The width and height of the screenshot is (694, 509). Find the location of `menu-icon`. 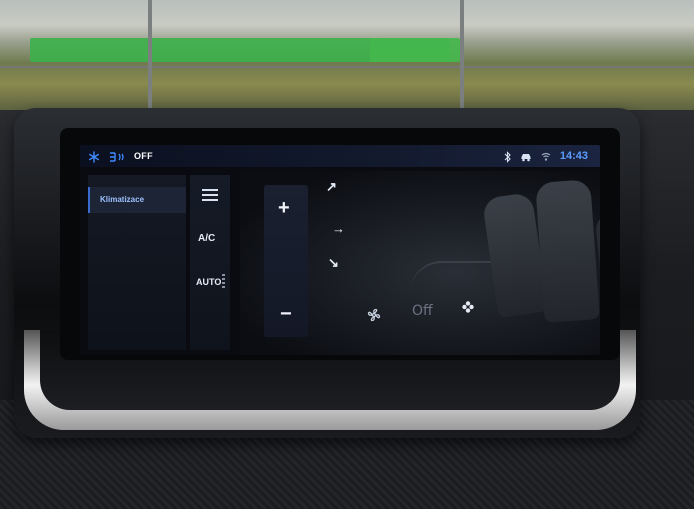

menu-icon is located at coordinates (210, 195).